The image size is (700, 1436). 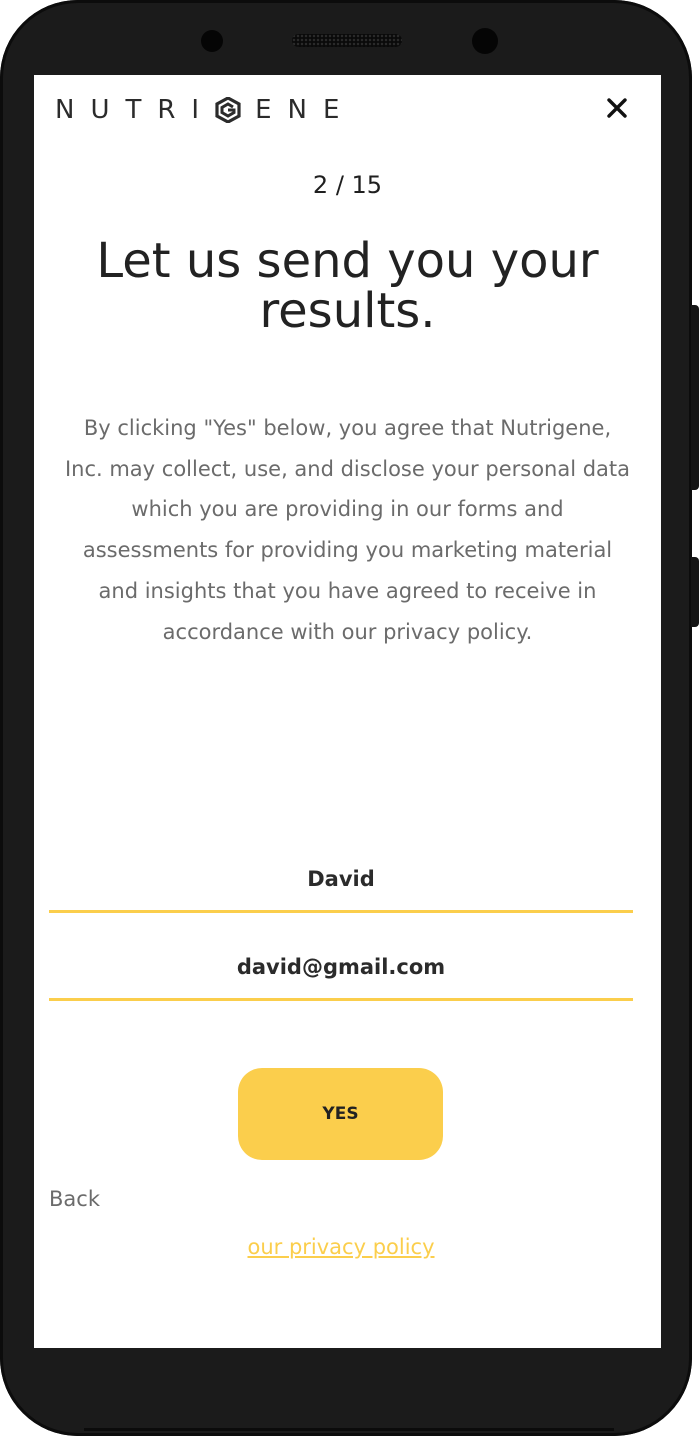 I want to click on power-button, so click(x=695, y=592).